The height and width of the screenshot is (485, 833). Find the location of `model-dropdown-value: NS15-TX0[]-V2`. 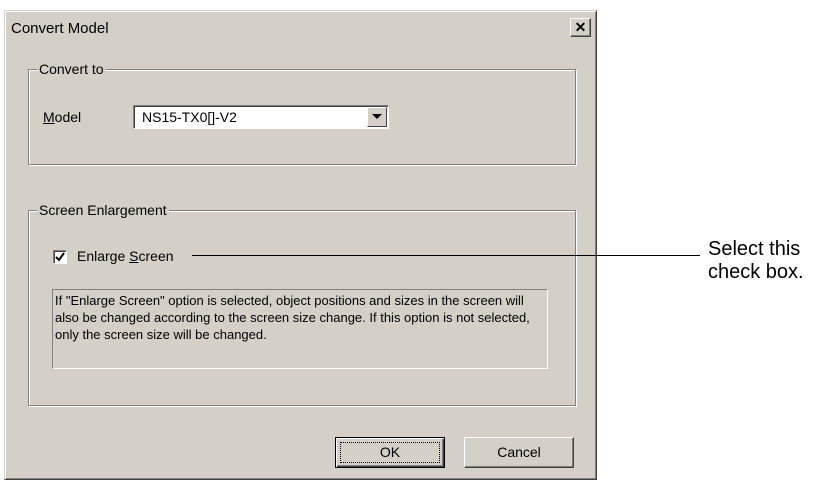

model-dropdown-value: NS15-TX0[]-V2 is located at coordinates (189, 117).